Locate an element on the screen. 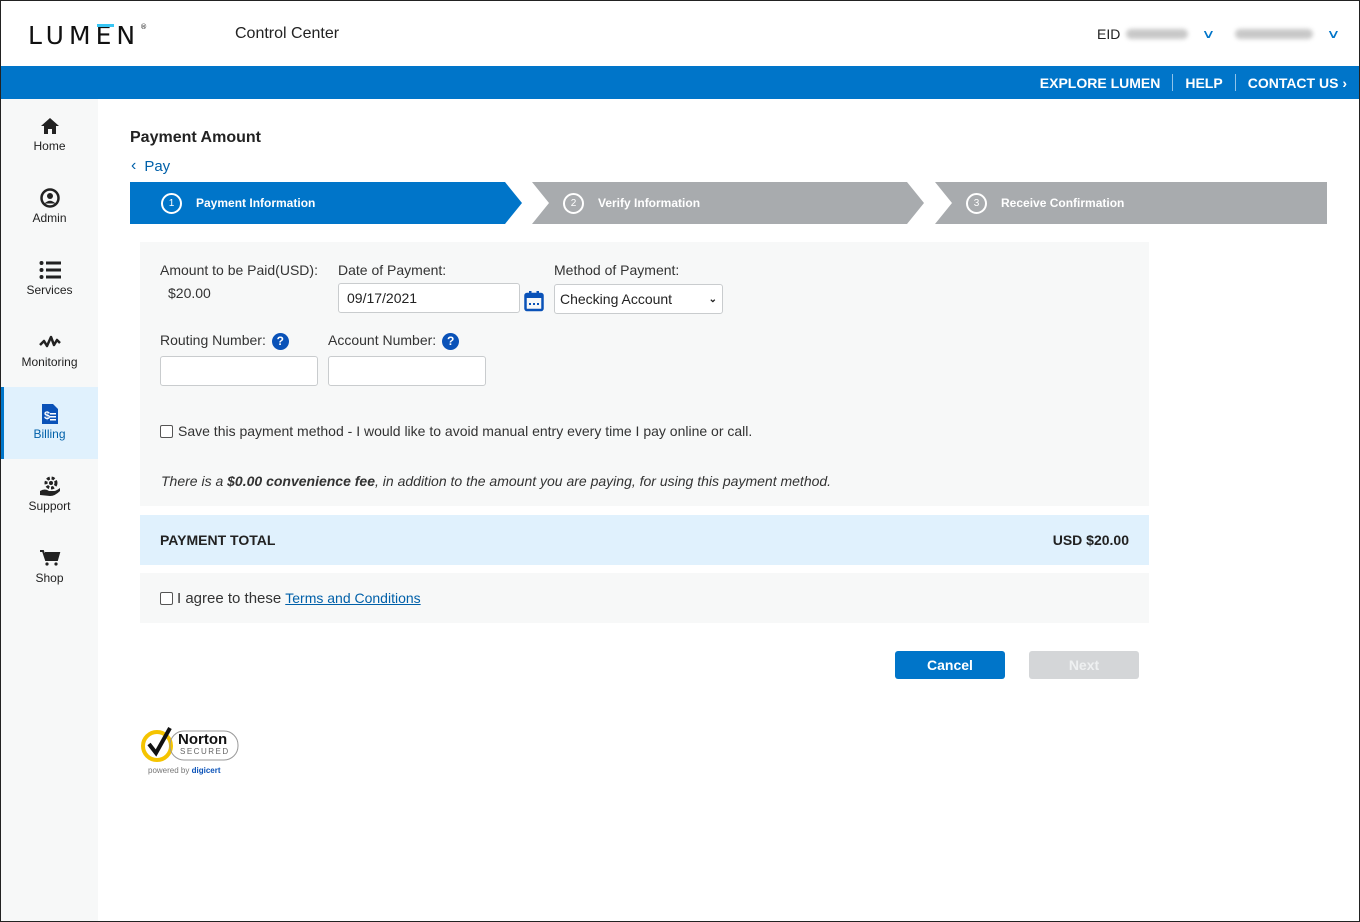  account-number-label: Account Number:? is located at coordinates (394, 341).